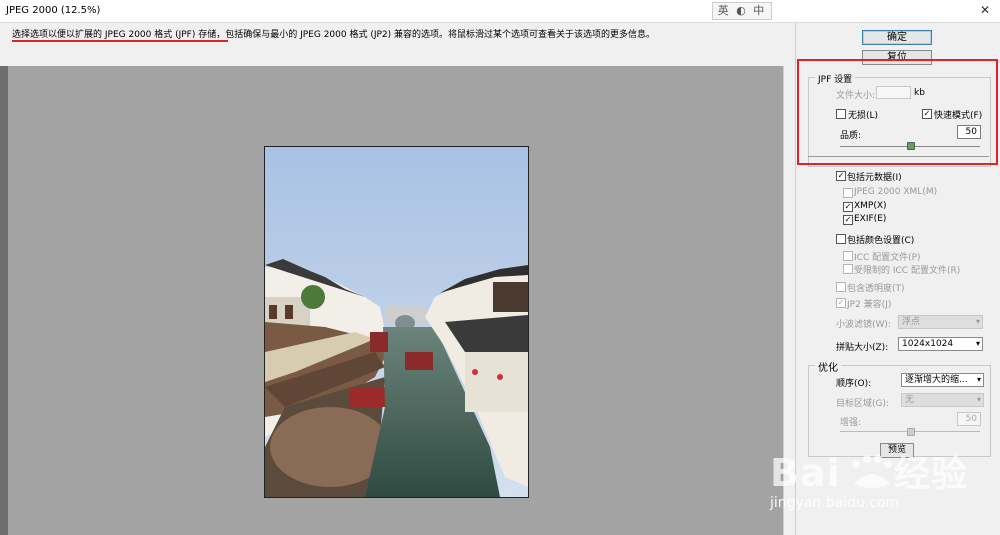 This screenshot has width=1000, height=535. I want to click on order-label: 顺序(O):, so click(854, 384).